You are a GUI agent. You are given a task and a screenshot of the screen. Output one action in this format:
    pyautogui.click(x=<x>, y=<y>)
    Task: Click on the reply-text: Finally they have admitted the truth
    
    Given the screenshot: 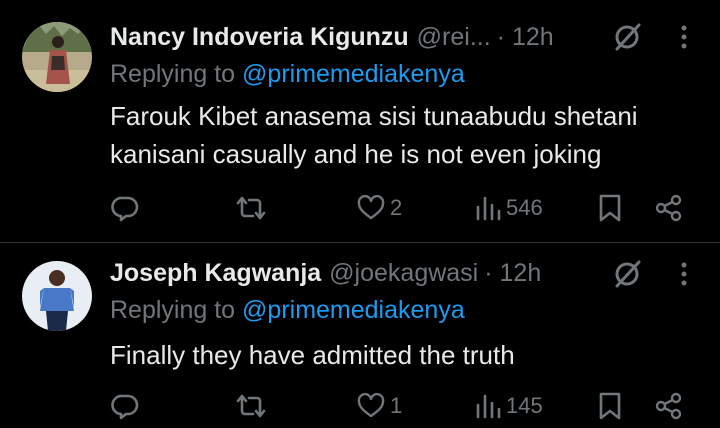 What is the action you would take?
    pyautogui.click(x=312, y=355)
    